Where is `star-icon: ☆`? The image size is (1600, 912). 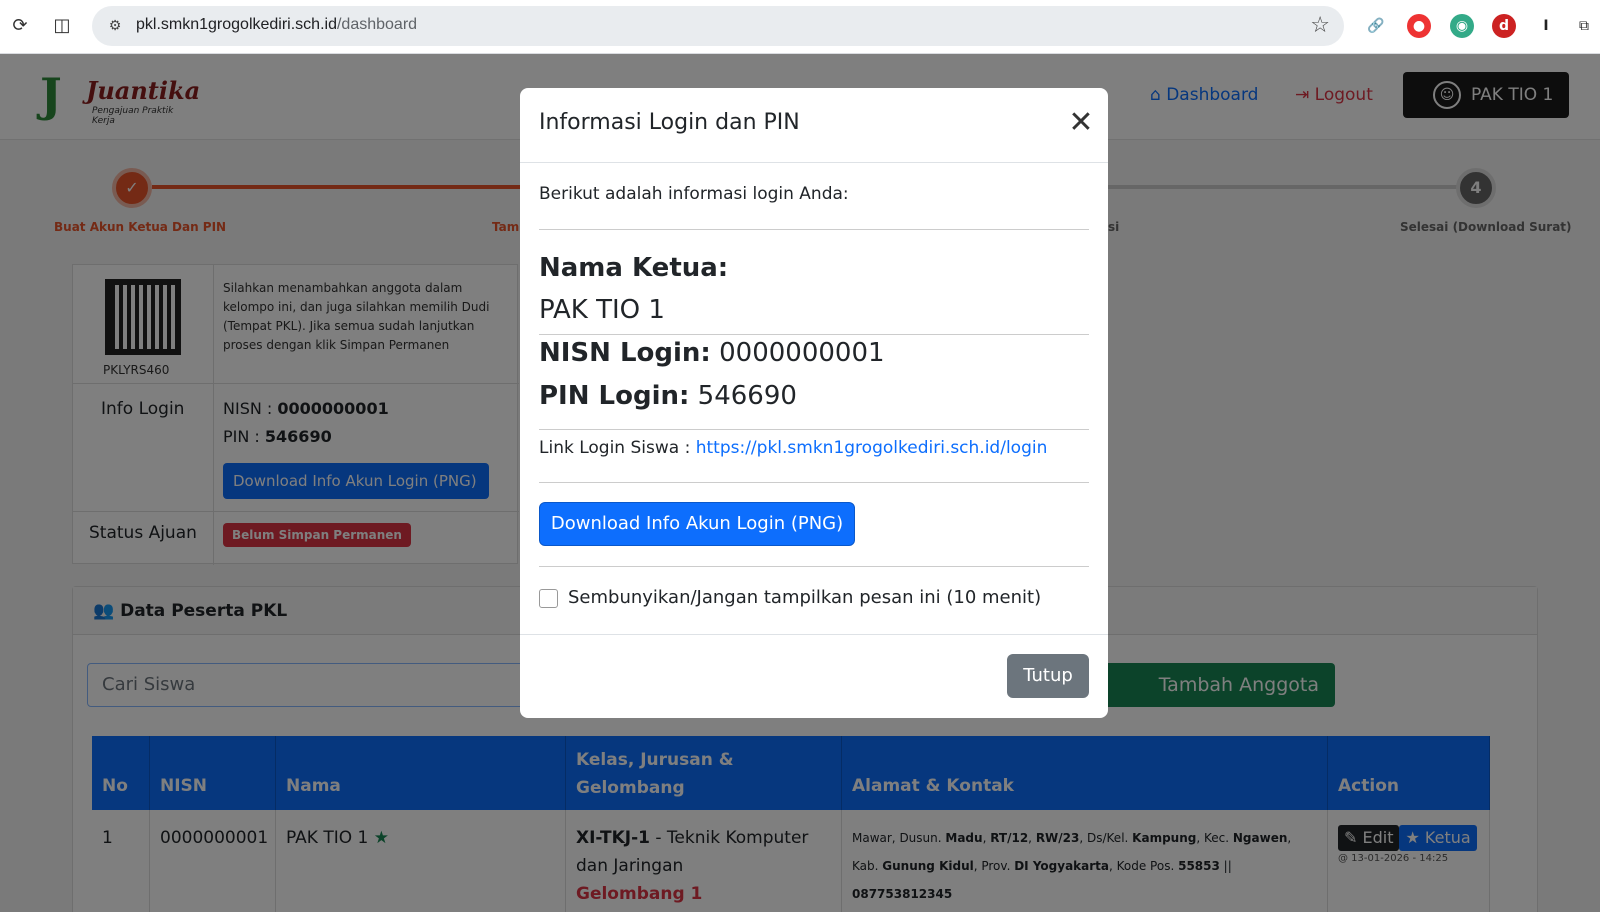
star-icon: ☆ is located at coordinates (1320, 25).